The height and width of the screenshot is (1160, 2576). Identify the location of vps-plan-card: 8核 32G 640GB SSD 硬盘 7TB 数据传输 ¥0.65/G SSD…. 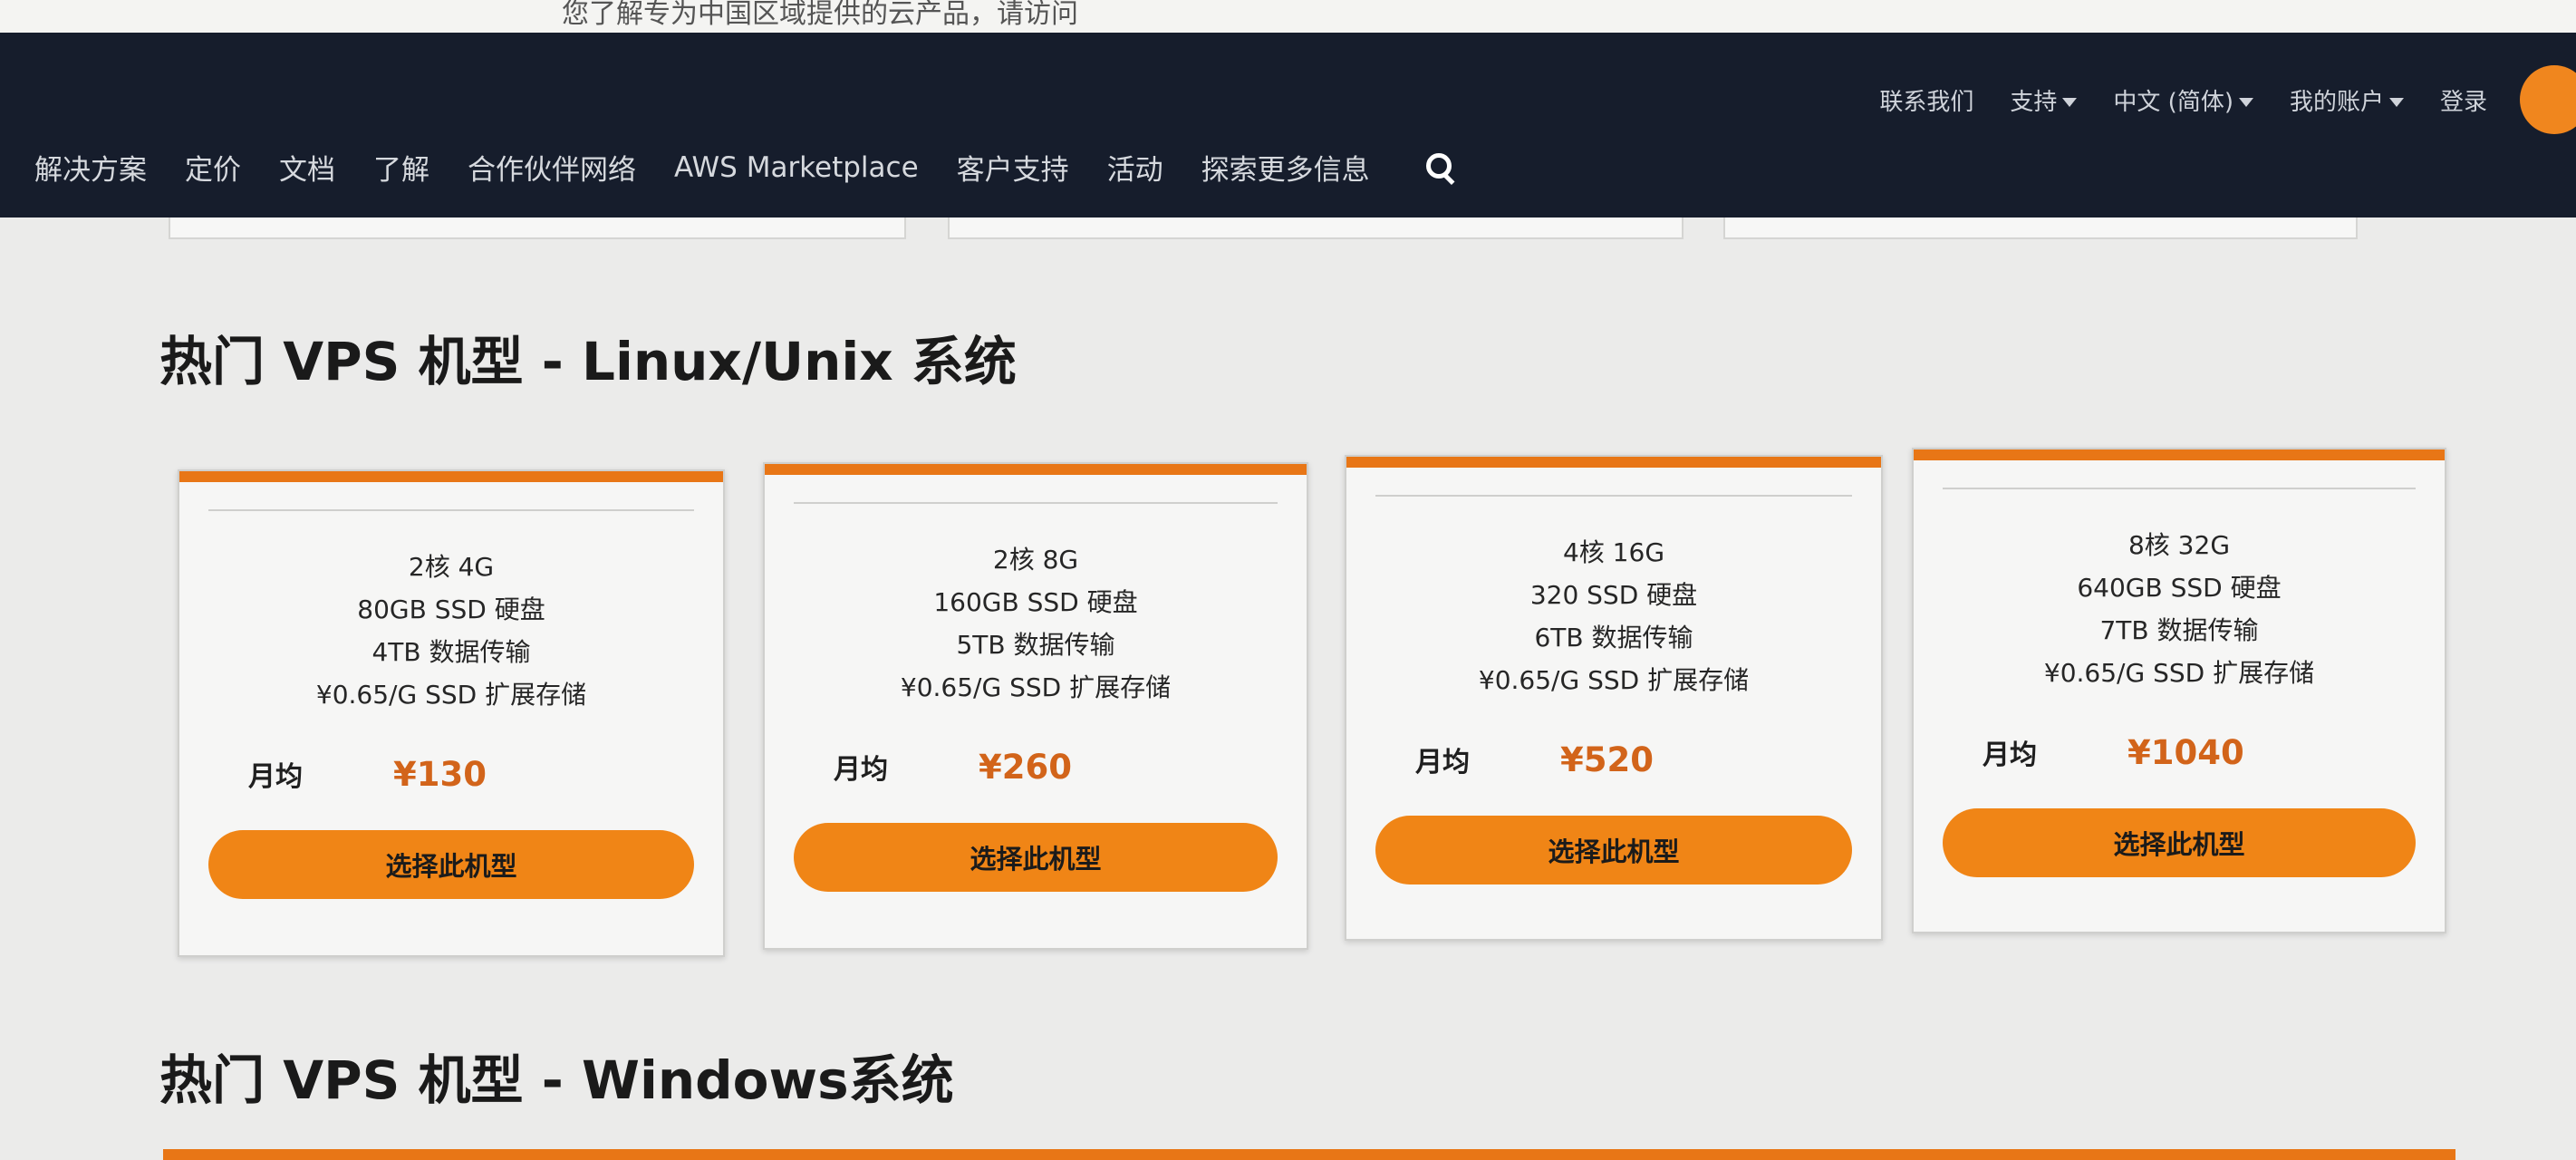
(2179, 690).